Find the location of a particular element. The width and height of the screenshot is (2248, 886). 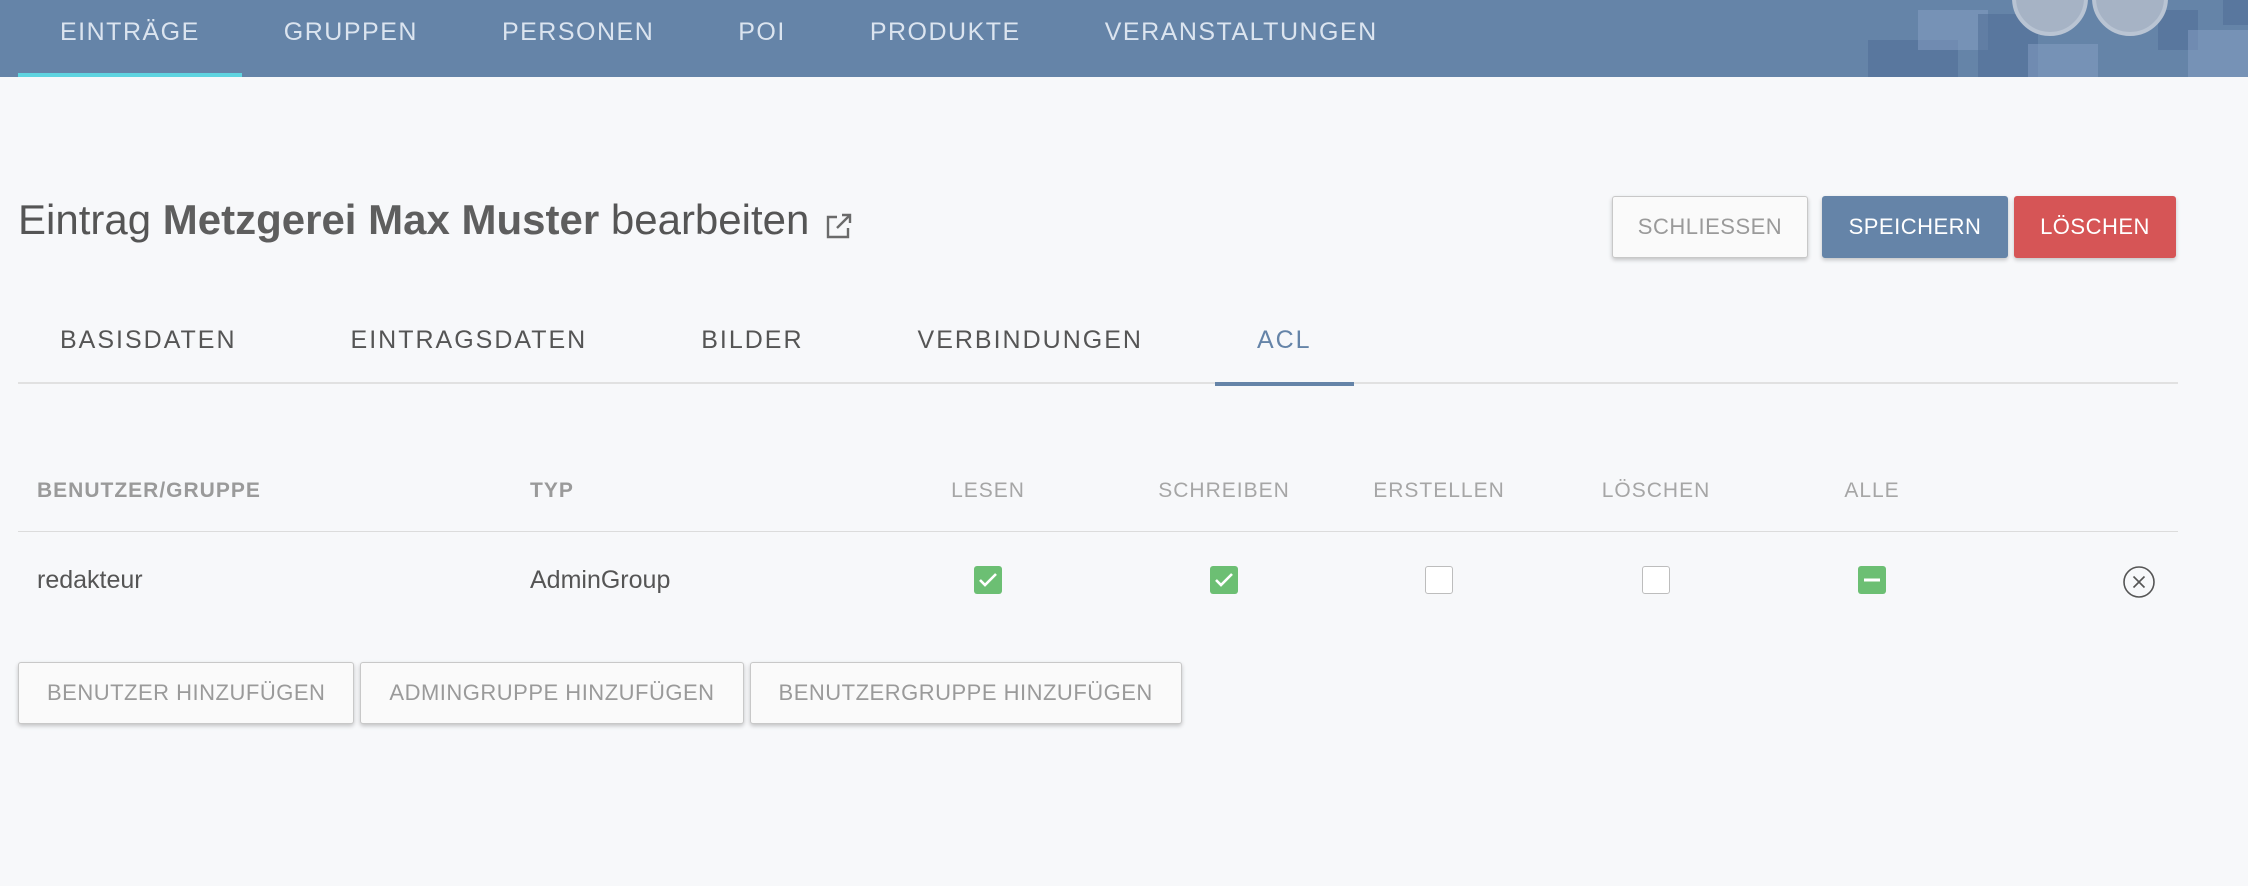

close-button: SCHLIESSEN is located at coordinates (1710, 227).